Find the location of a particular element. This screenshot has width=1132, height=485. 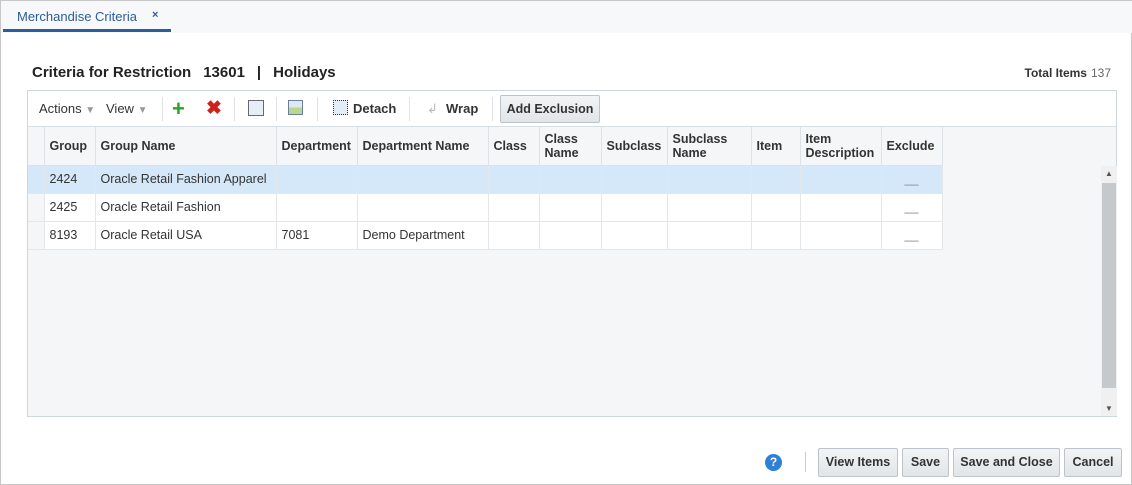

cell-group: 2425 is located at coordinates (70, 207).